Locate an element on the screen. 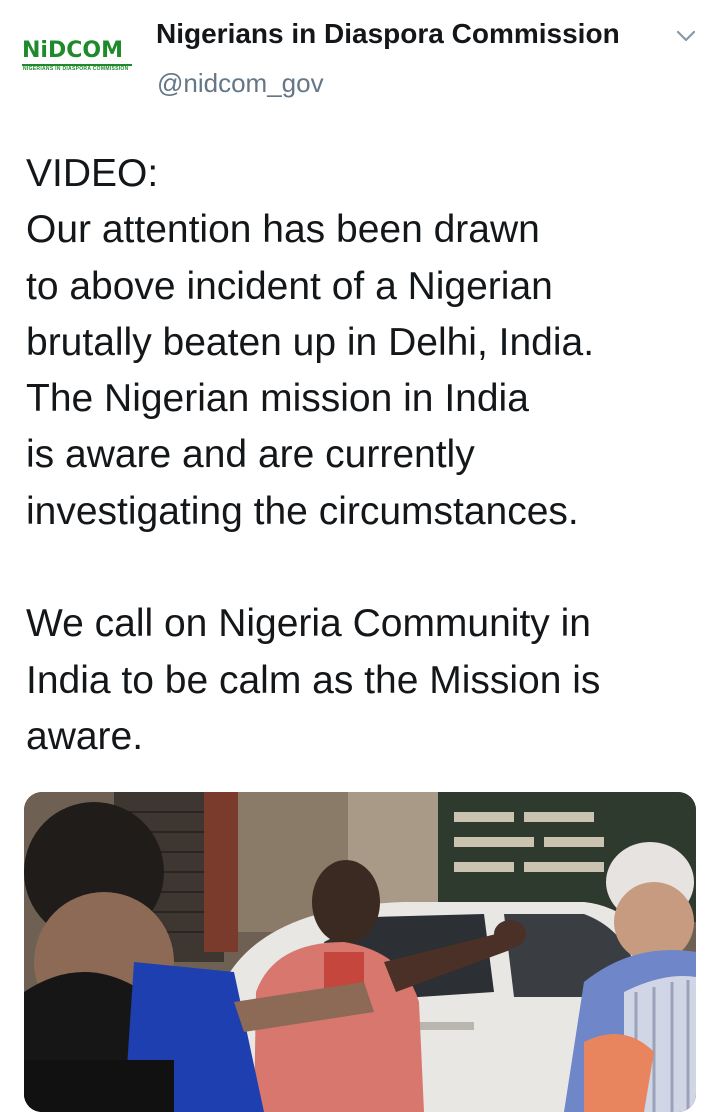  tweet-line: VIDEO: is located at coordinates (92, 173).